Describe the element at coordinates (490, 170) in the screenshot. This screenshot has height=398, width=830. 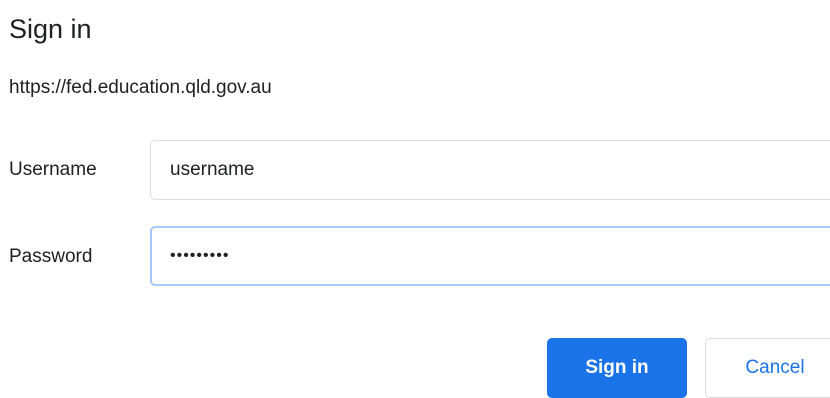
I see `username-field` at that location.